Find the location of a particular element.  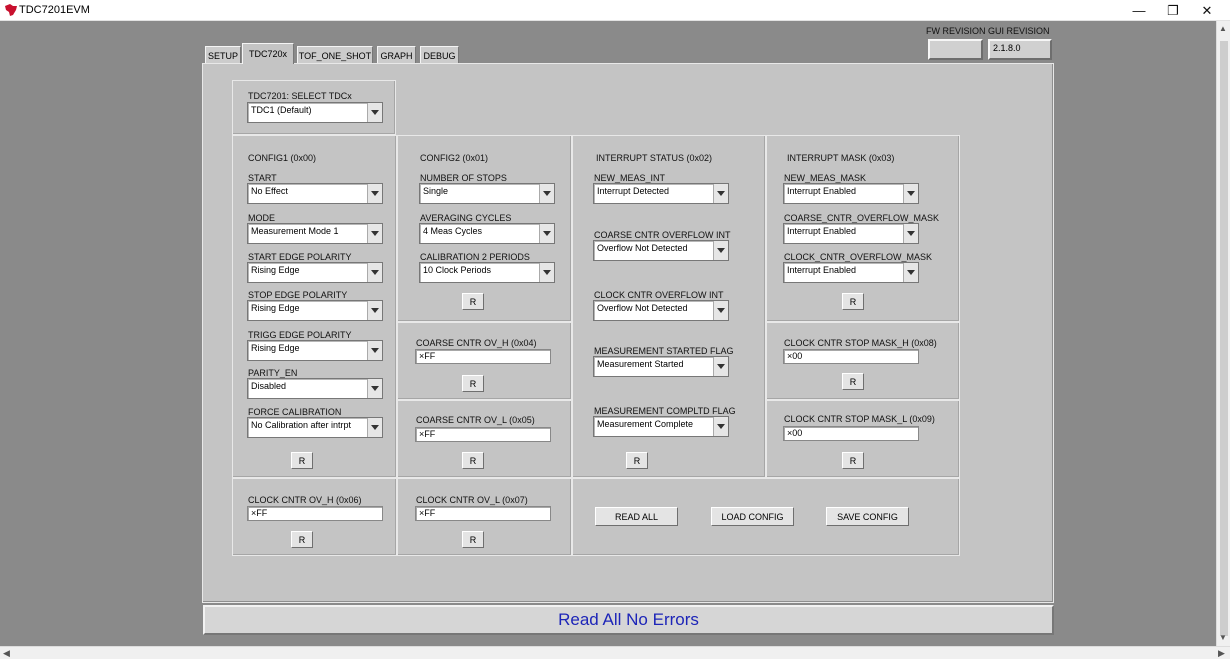

interrupt-mask-read-button: R is located at coordinates (853, 301).